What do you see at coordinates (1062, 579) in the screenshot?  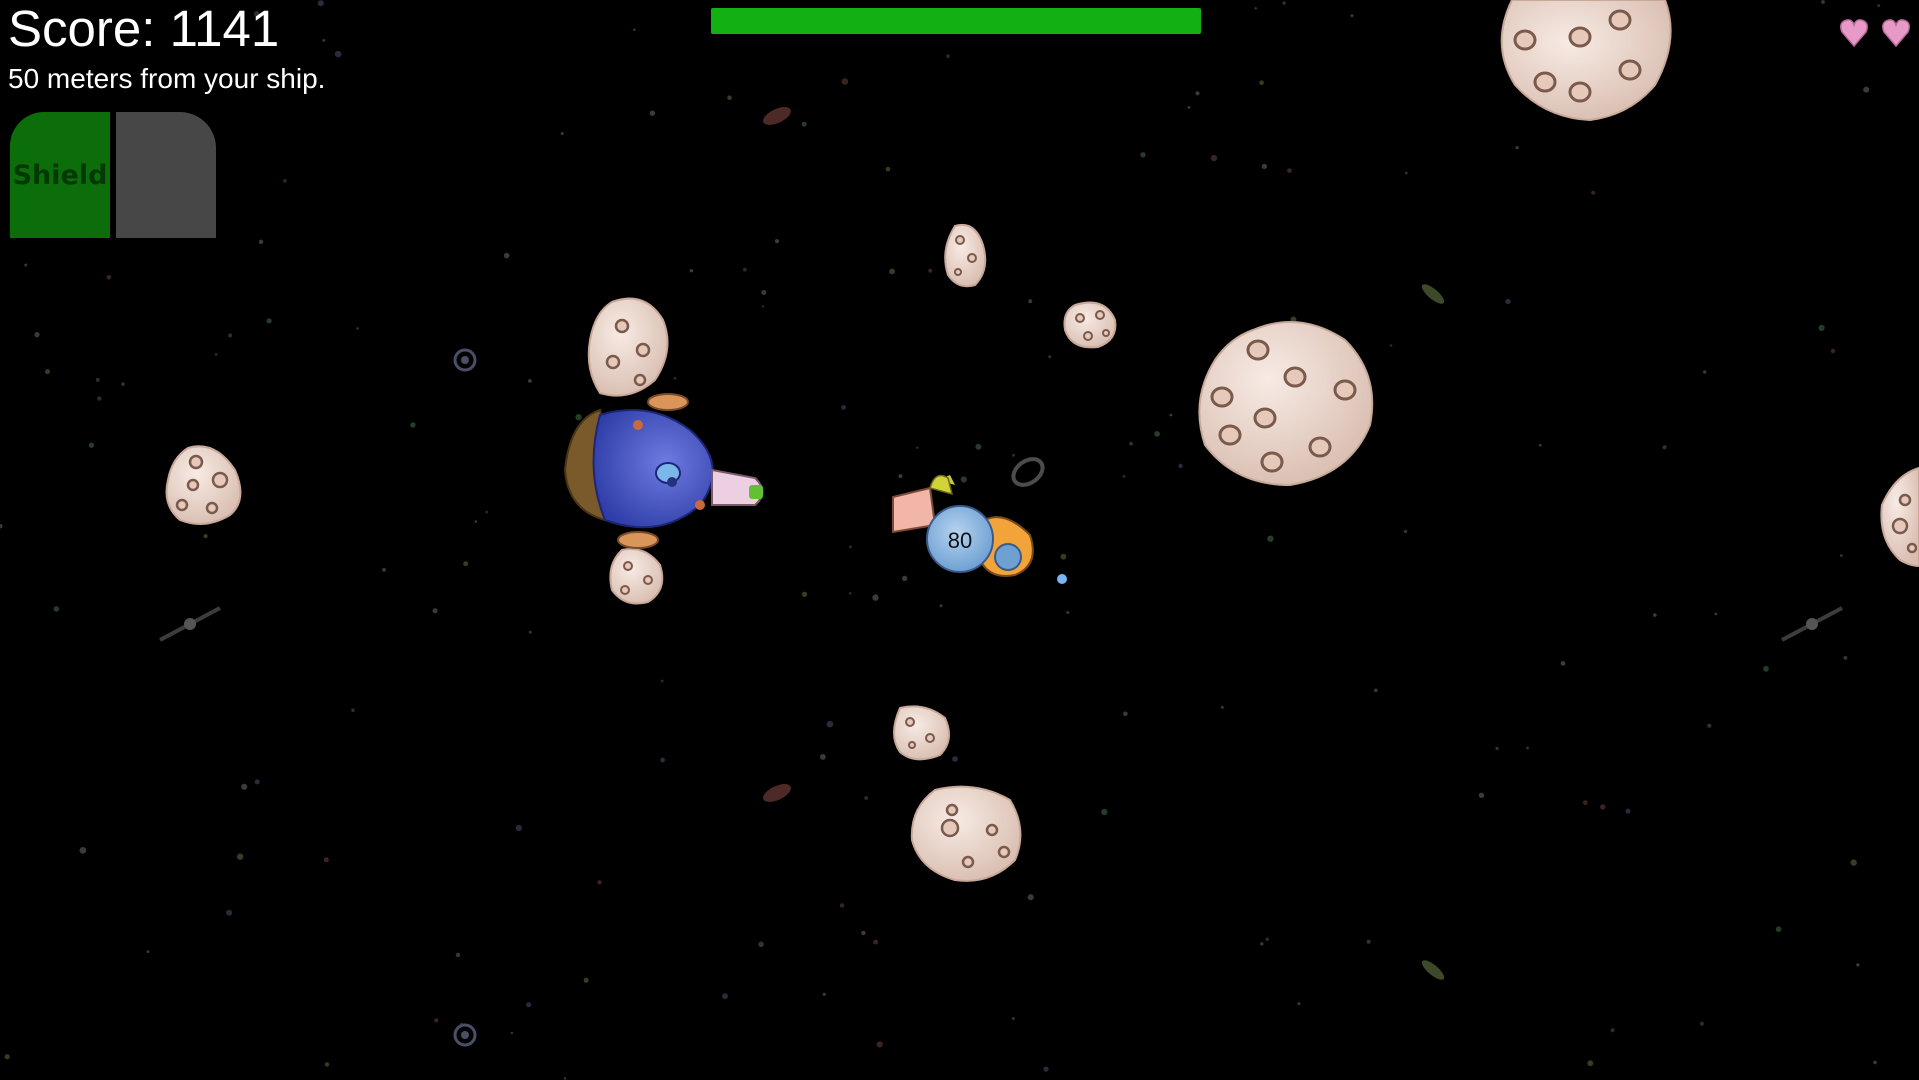 I see `player-projectile` at bounding box center [1062, 579].